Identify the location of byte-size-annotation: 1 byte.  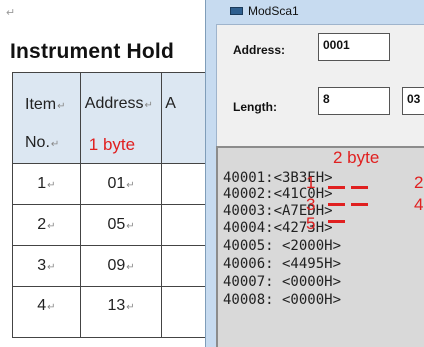
(112, 144).